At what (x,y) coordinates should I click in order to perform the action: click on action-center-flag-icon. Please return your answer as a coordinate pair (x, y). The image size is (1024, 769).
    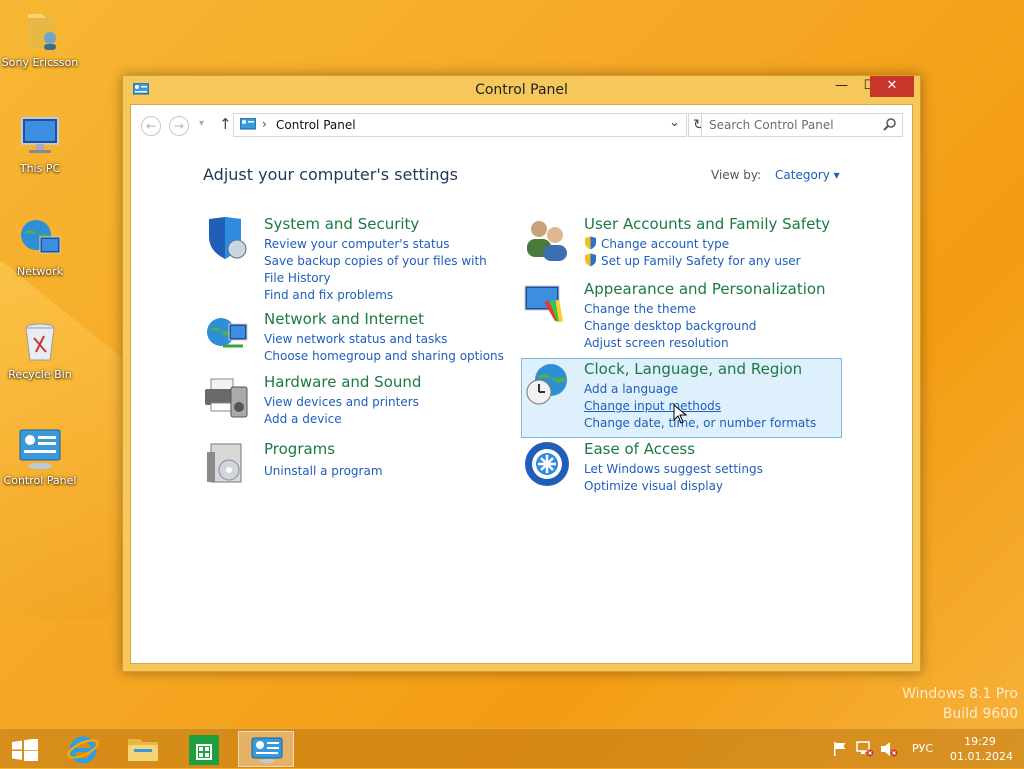
    Looking at the image, I should click on (840, 750).